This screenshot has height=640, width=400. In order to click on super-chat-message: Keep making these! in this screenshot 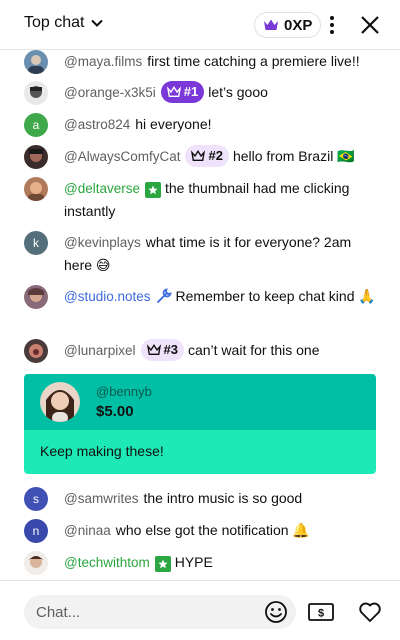, I will do `click(200, 452)`.